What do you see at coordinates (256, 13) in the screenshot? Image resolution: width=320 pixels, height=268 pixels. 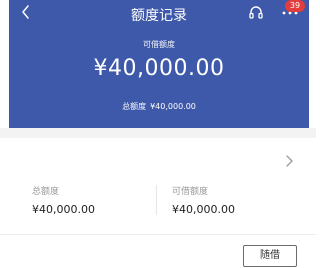 I see `headset-icon` at bounding box center [256, 13].